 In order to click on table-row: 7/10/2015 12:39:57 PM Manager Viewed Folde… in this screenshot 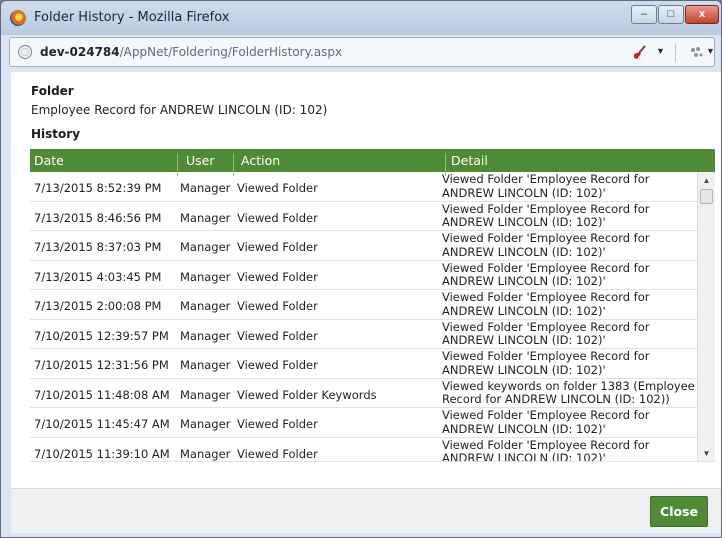, I will do `click(363, 334)`.